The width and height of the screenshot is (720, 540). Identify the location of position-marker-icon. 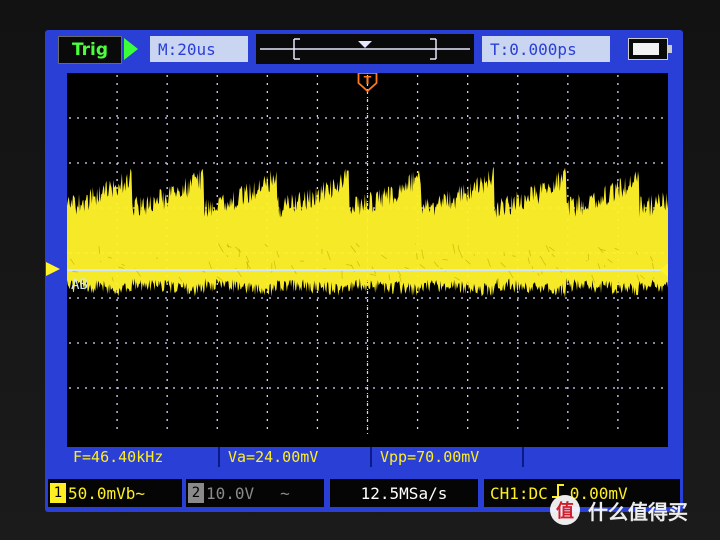
(365, 44).